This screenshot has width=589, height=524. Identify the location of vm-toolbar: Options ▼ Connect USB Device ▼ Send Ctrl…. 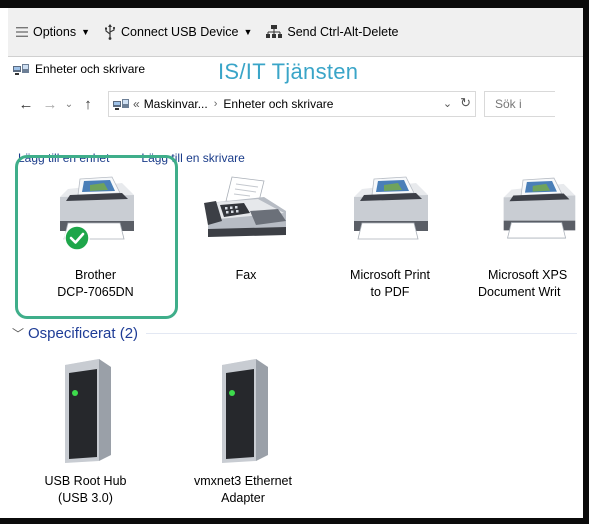
(295, 32).